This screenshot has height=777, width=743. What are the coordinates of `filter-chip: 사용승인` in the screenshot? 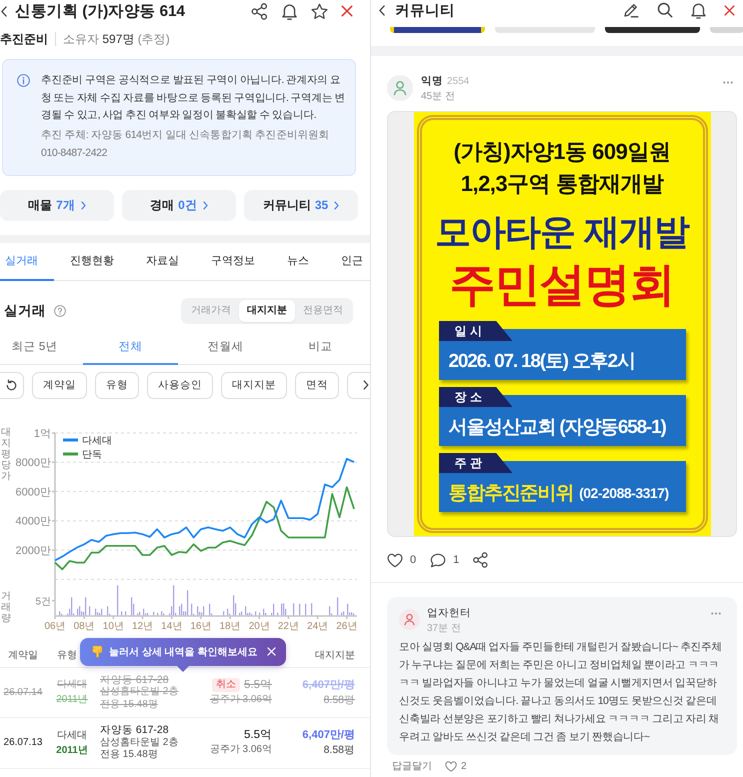 It's located at (180, 385).